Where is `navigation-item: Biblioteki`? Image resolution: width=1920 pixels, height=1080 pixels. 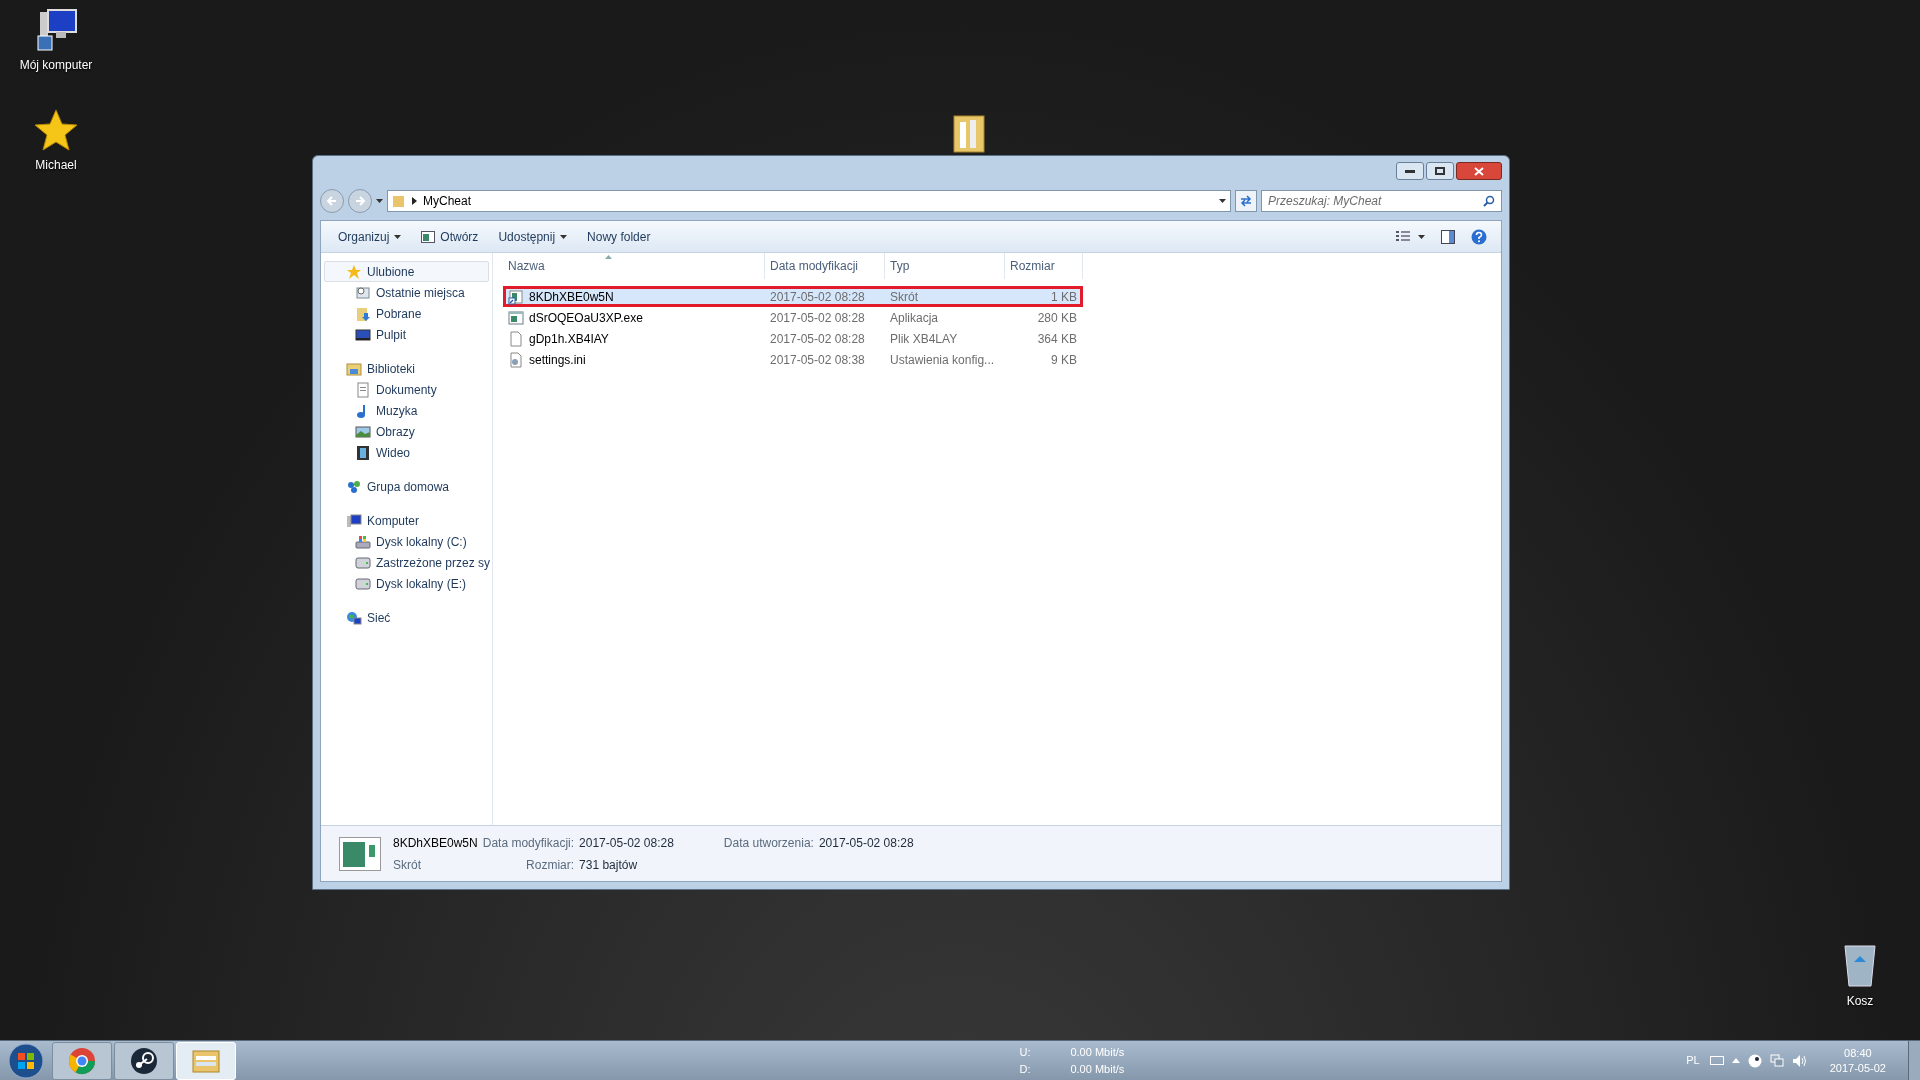 navigation-item: Biblioteki is located at coordinates (406, 368).